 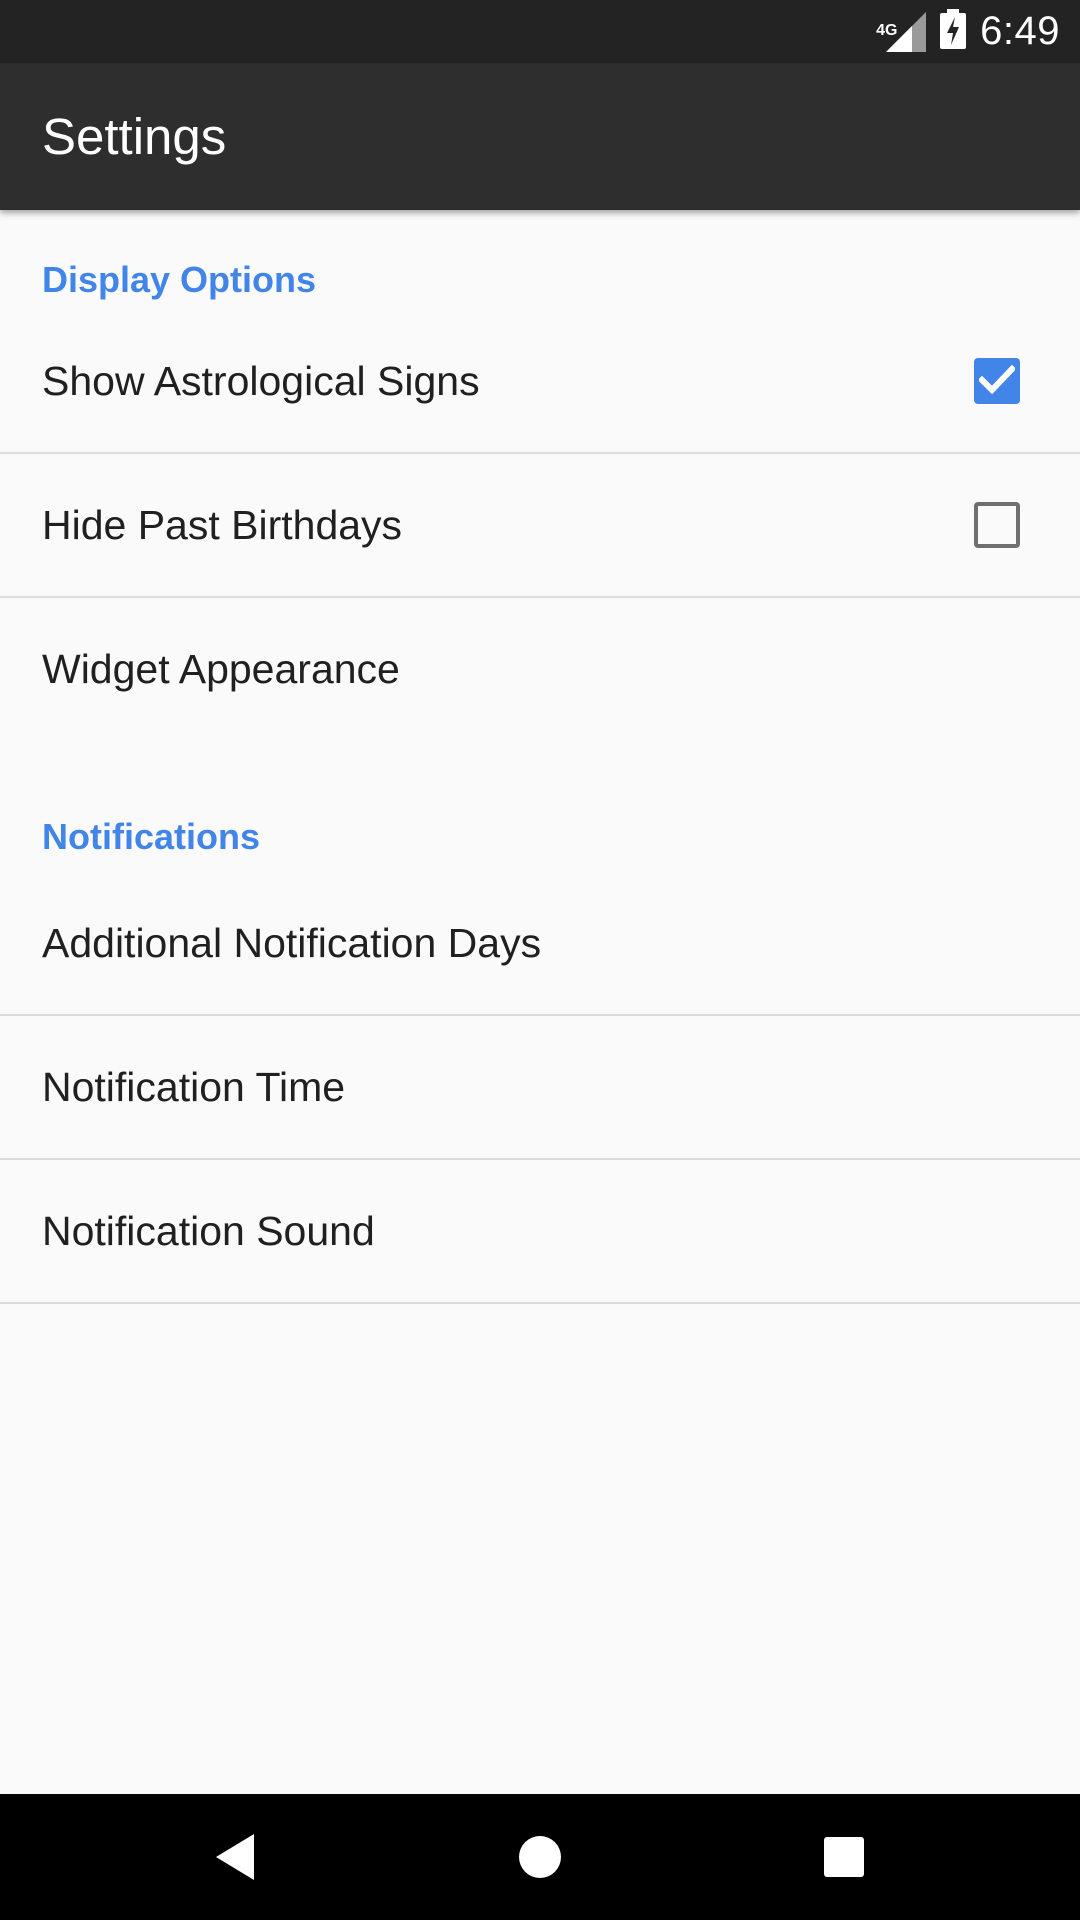 What do you see at coordinates (1020, 31) in the screenshot?
I see `clock: 6:49` at bounding box center [1020, 31].